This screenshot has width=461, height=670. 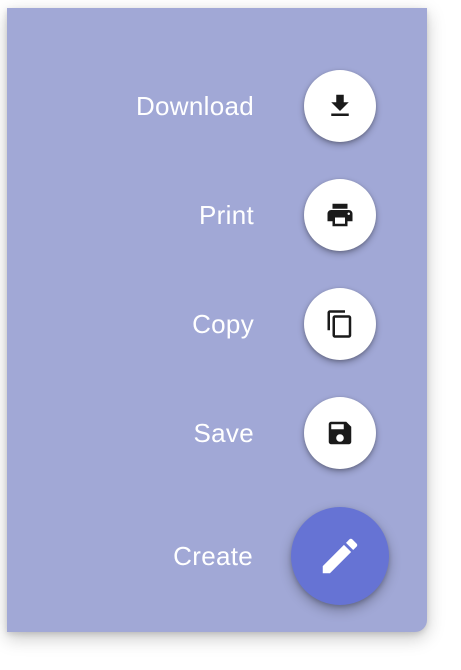 What do you see at coordinates (194, 105) in the screenshot?
I see `download-label: Download` at bounding box center [194, 105].